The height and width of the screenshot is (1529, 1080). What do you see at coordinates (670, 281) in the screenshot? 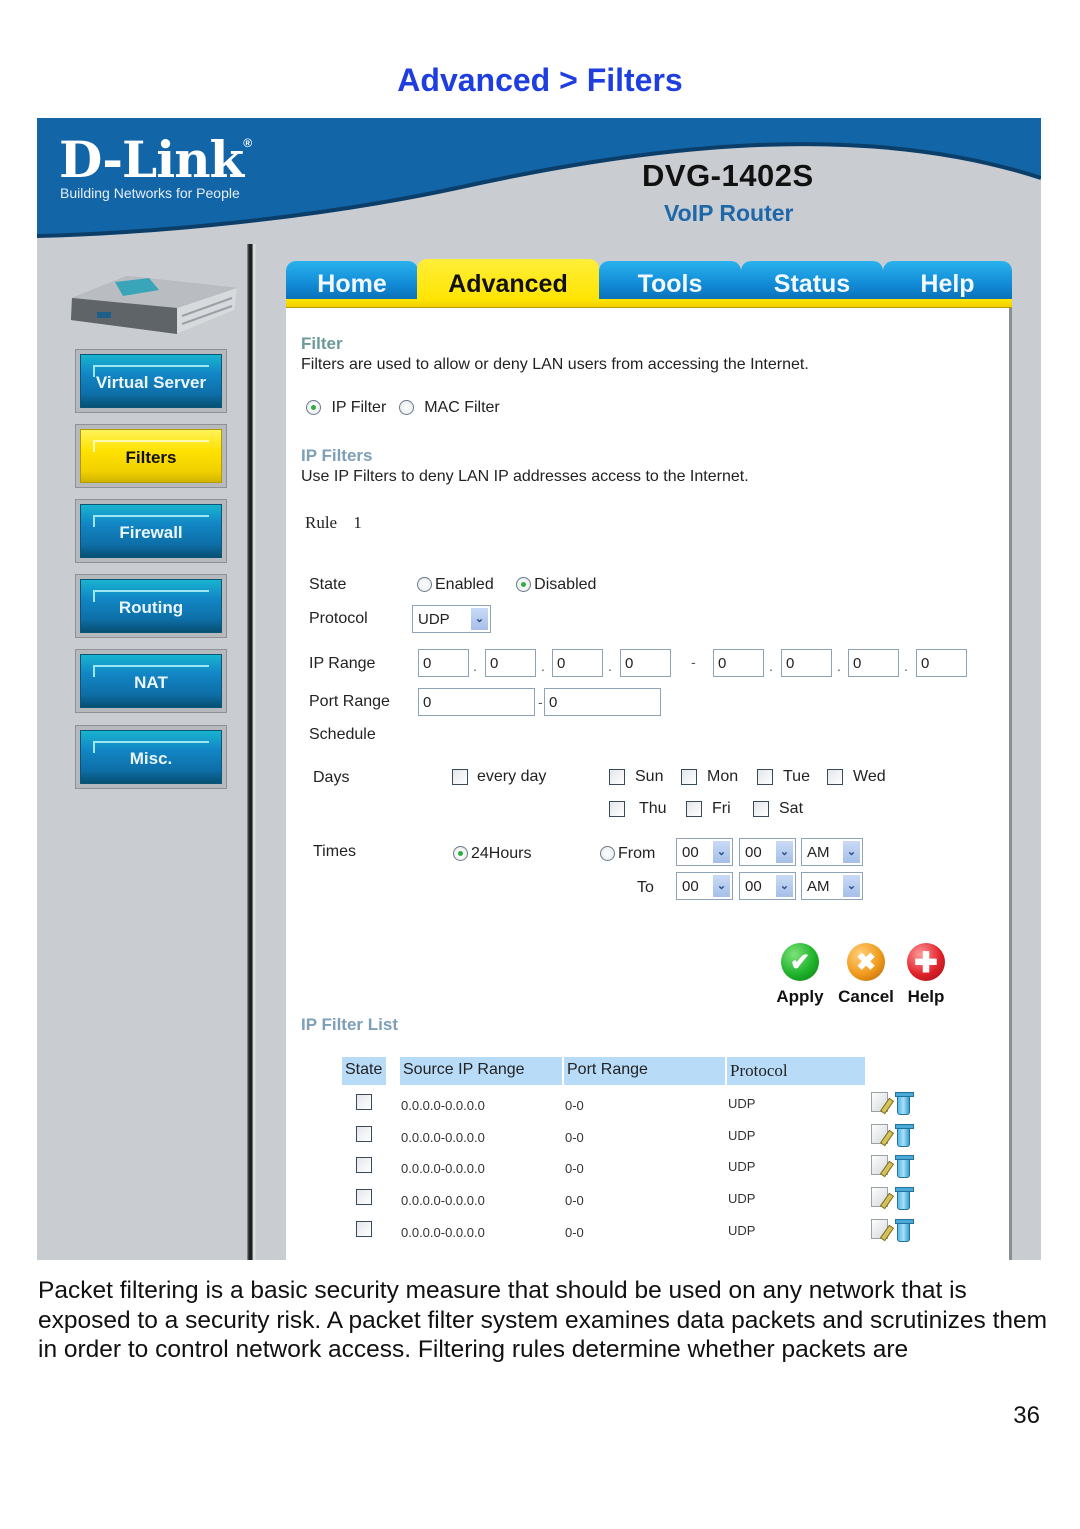
I see `tab-tools: Tools` at bounding box center [670, 281].